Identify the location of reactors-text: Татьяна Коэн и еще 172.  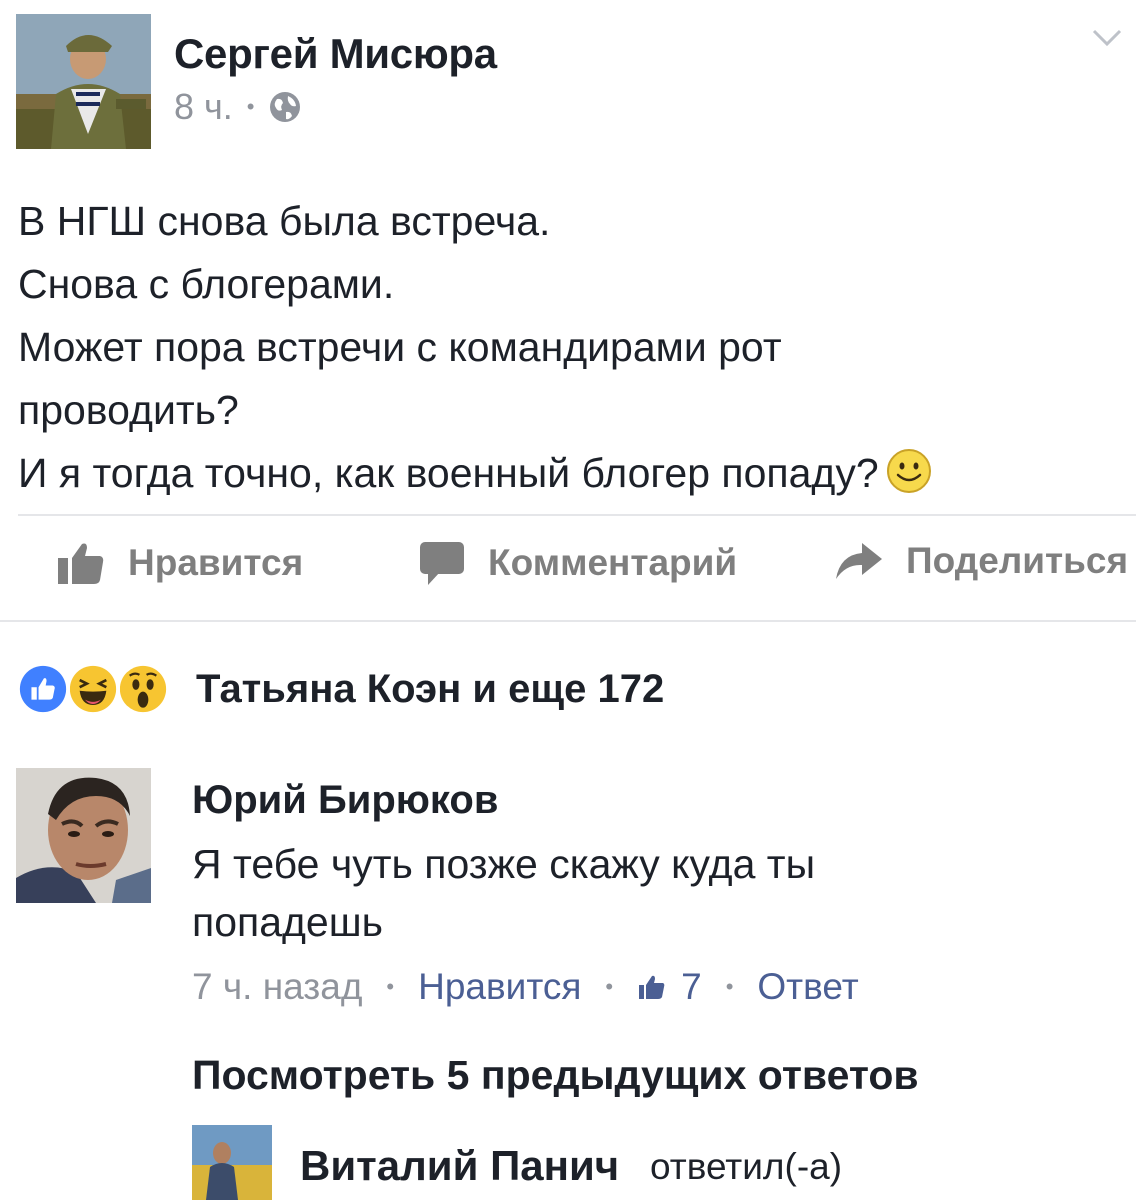
(430, 689).